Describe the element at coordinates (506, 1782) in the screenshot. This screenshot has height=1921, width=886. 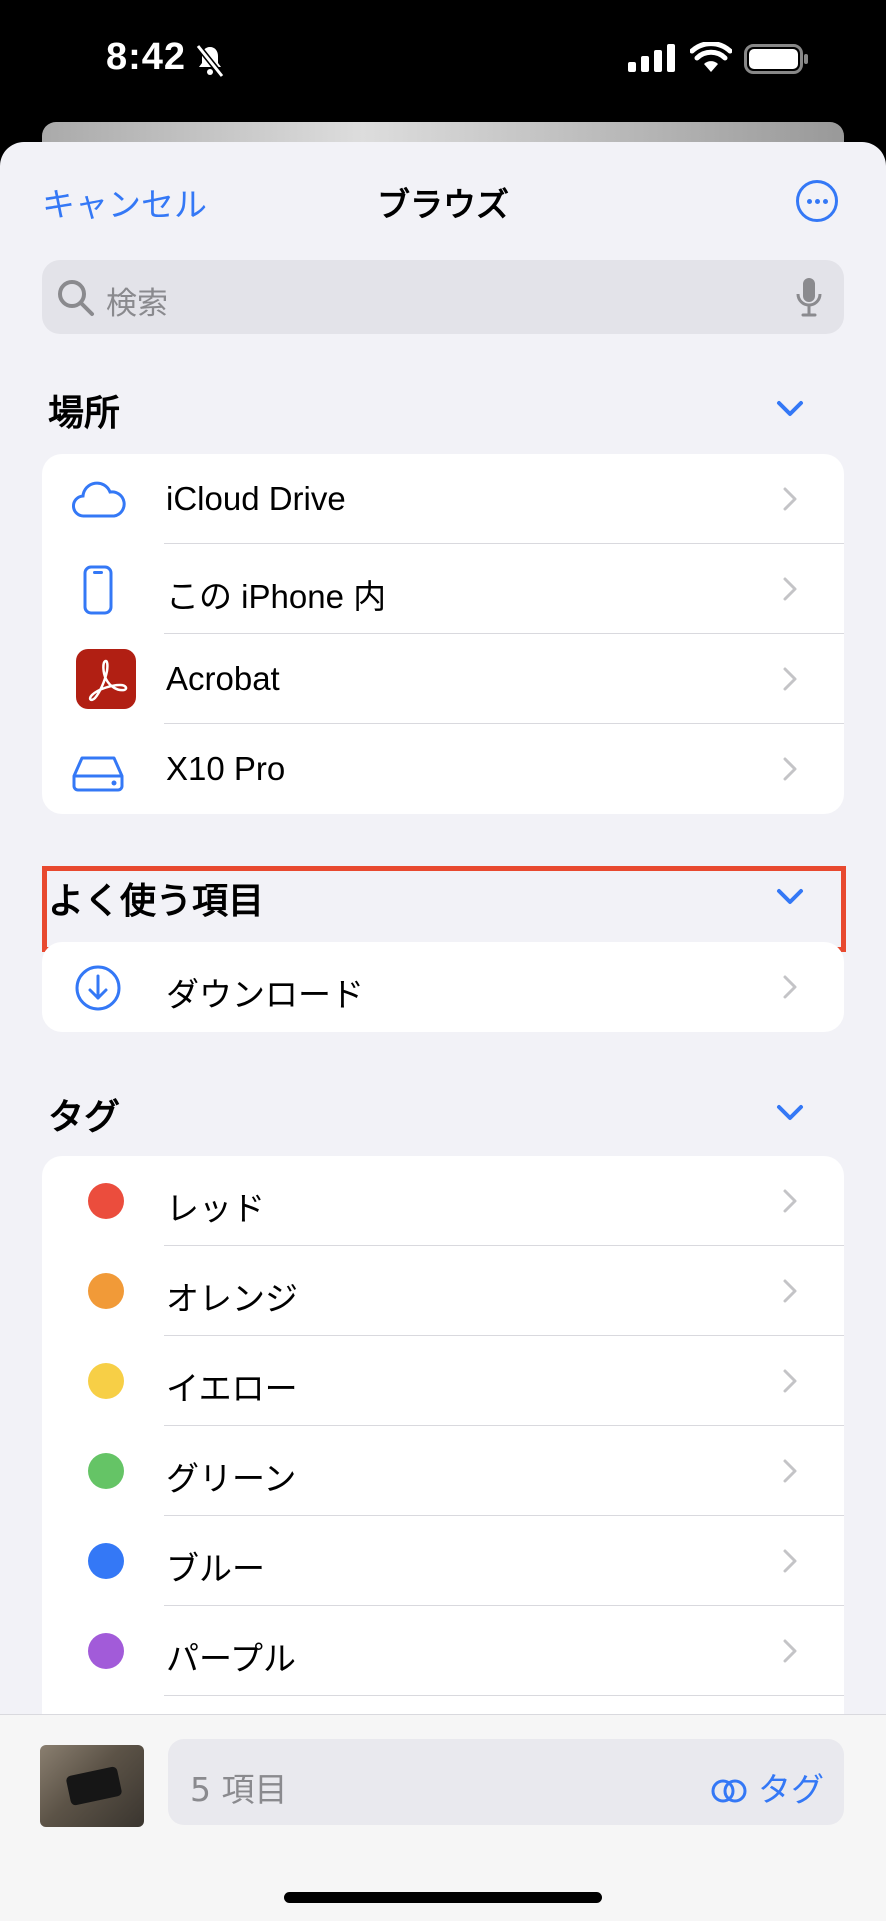
I see `item-count-bar: 5 項目 タグ` at that location.